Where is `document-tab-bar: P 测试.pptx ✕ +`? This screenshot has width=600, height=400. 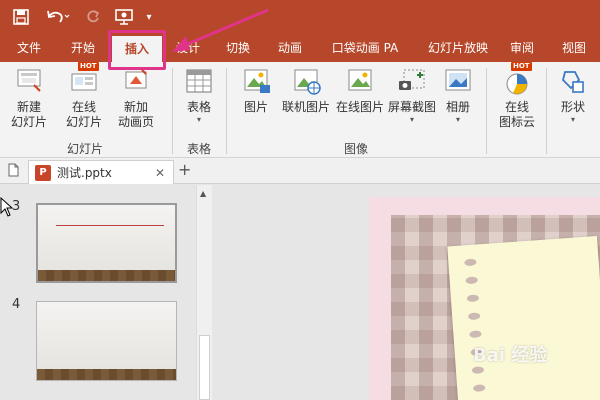
document-tab-bar: P 测试.pptx ✕ + is located at coordinates (300, 171).